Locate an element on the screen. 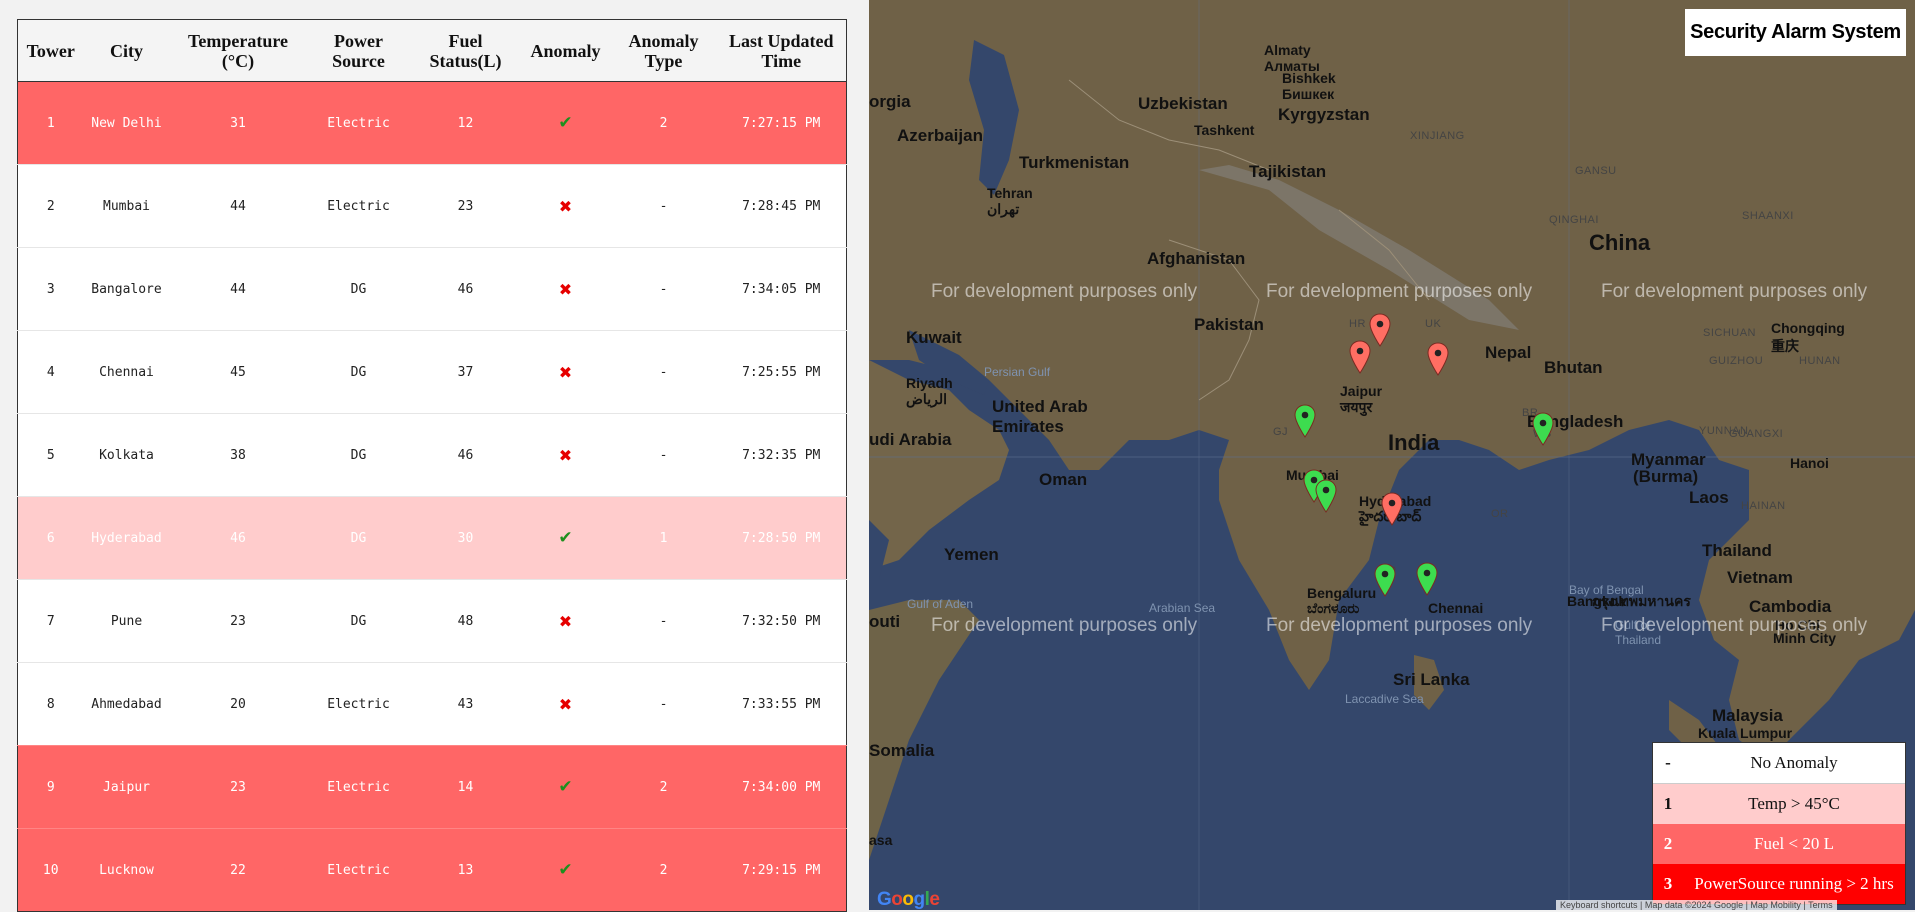 The height and width of the screenshot is (912, 1915). map-label-big: China is located at coordinates (1620, 242).